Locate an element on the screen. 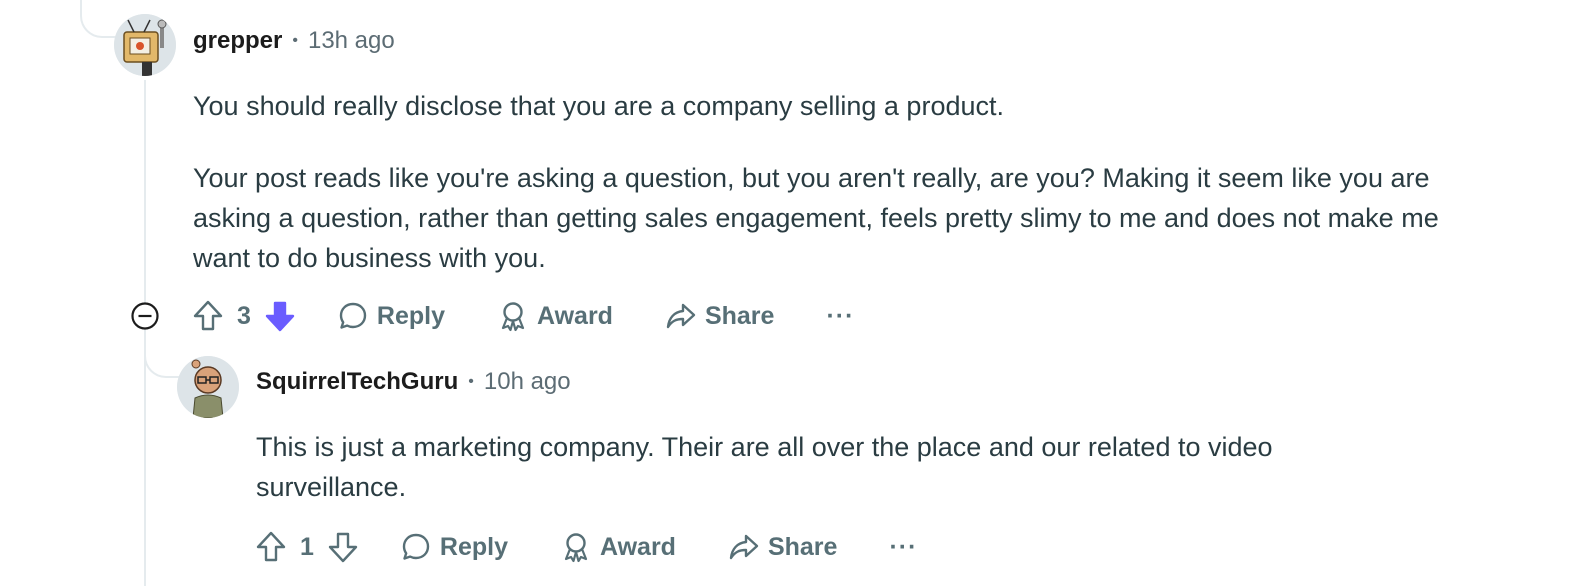  squirrel-avatar-icon is located at coordinates (208, 387).